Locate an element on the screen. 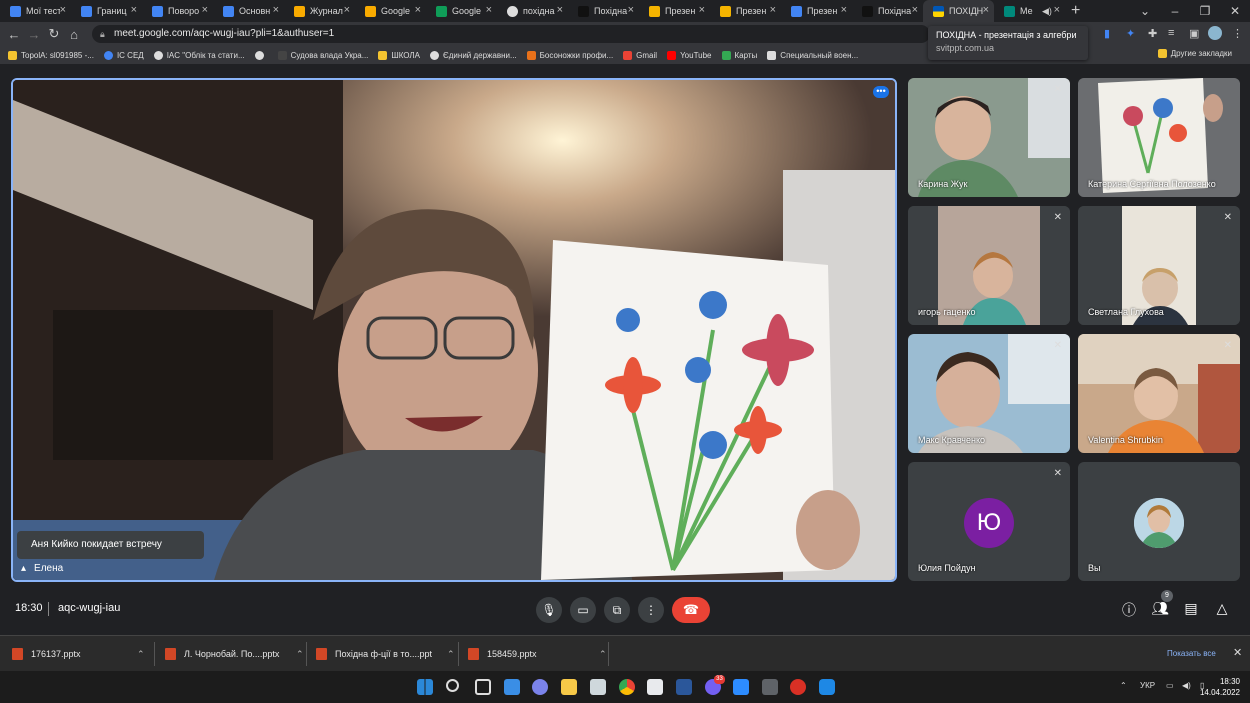 The image size is (1250, 703). network-icon: ▭ is located at coordinates (1170, 685).